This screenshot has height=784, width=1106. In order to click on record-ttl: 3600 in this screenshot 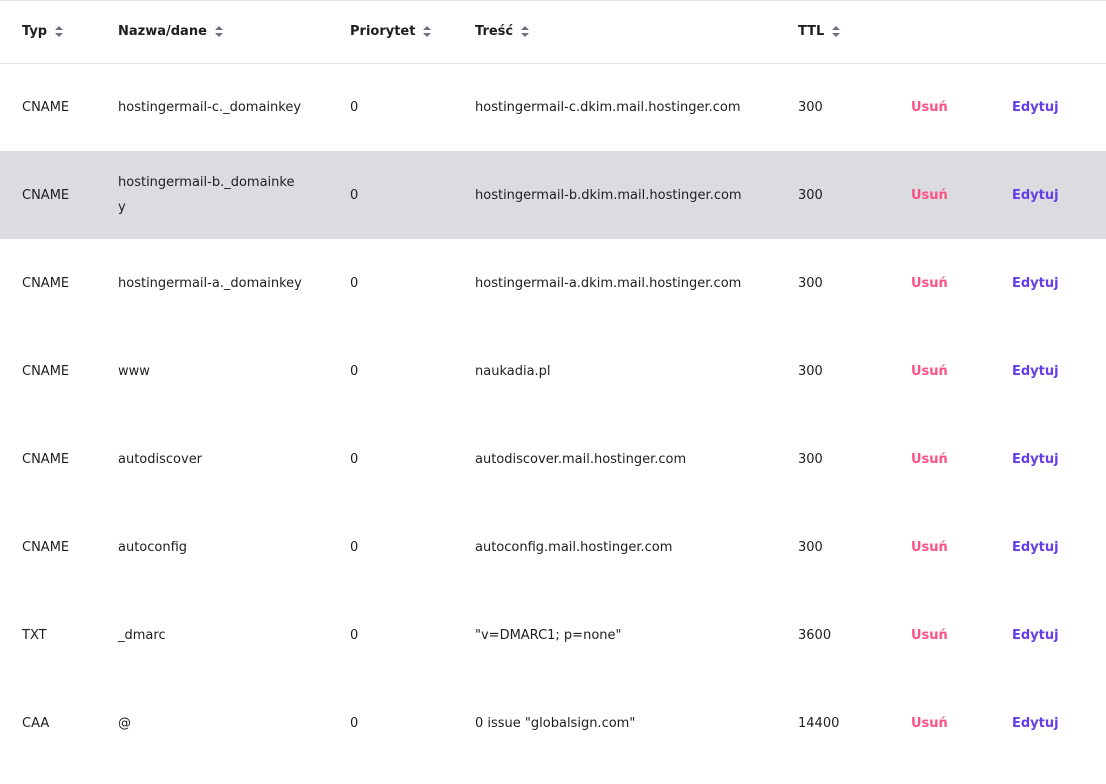, I will do `click(815, 635)`.